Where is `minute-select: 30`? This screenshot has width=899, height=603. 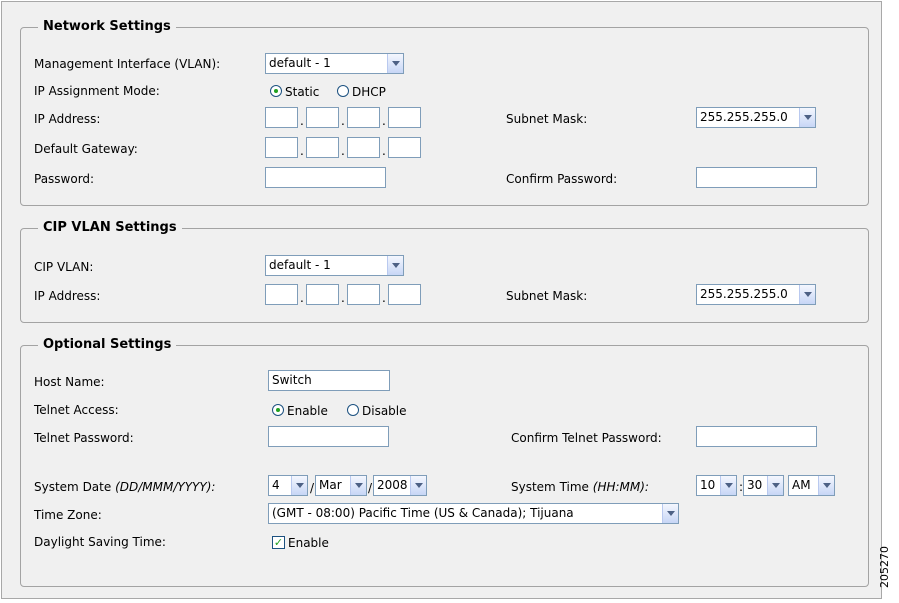 minute-select: 30 is located at coordinates (763, 485).